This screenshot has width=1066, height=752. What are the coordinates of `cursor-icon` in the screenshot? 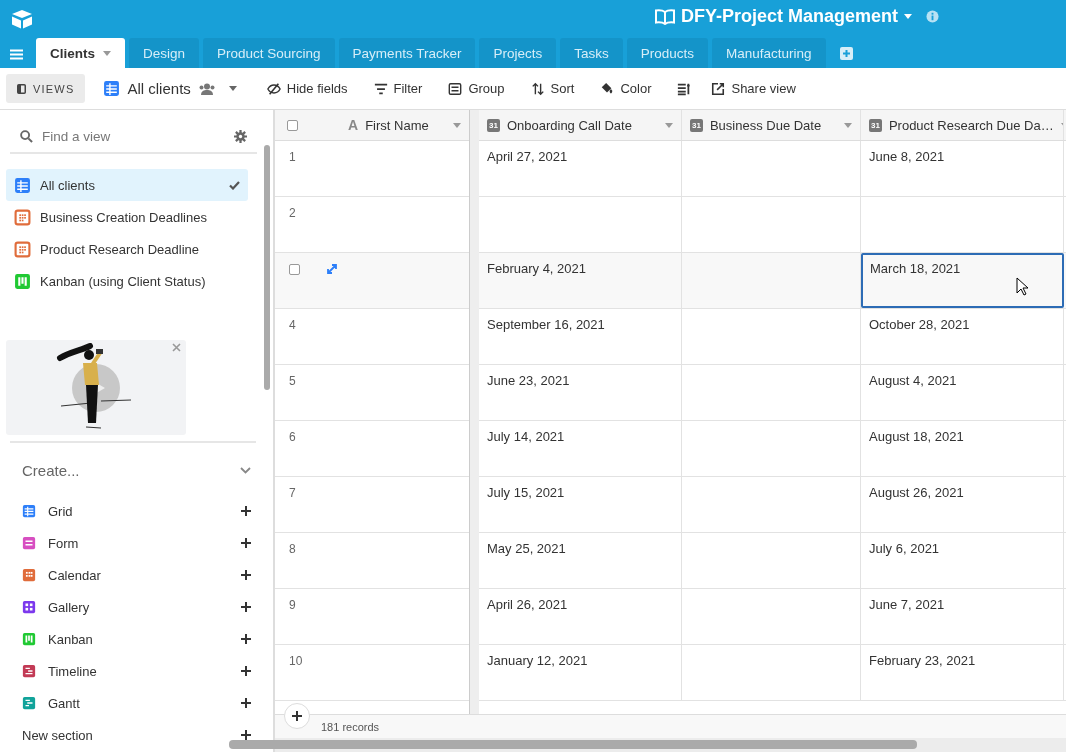 It's located at (1022, 286).